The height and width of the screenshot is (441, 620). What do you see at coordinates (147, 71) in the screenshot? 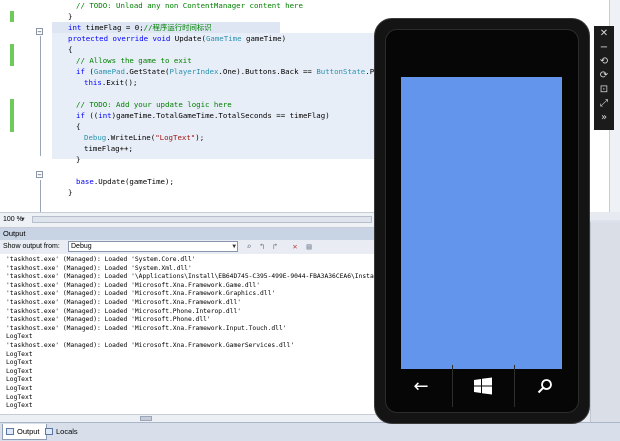
I see `code-token: .GetState(` at bounding box center [147, 71].